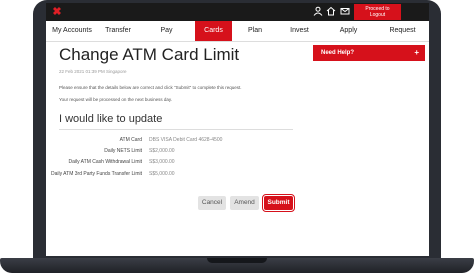 The height and width of the screenshot is (273, 474). What do you see at coordinates (237, 260) in the screenshot?
I see `laptop-notch` at bounding box center [237, 260].